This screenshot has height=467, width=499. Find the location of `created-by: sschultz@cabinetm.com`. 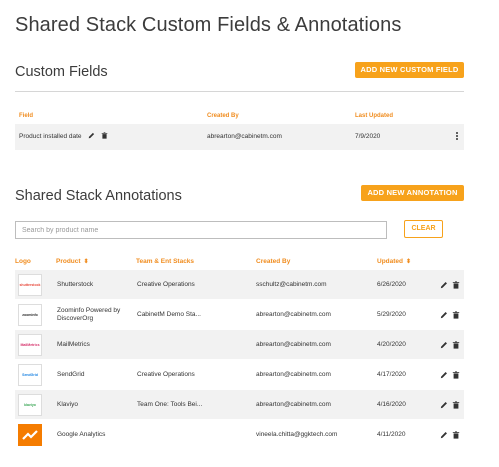

created-by: sschultz@cabinetm.com is located at coordinates (291, 284).